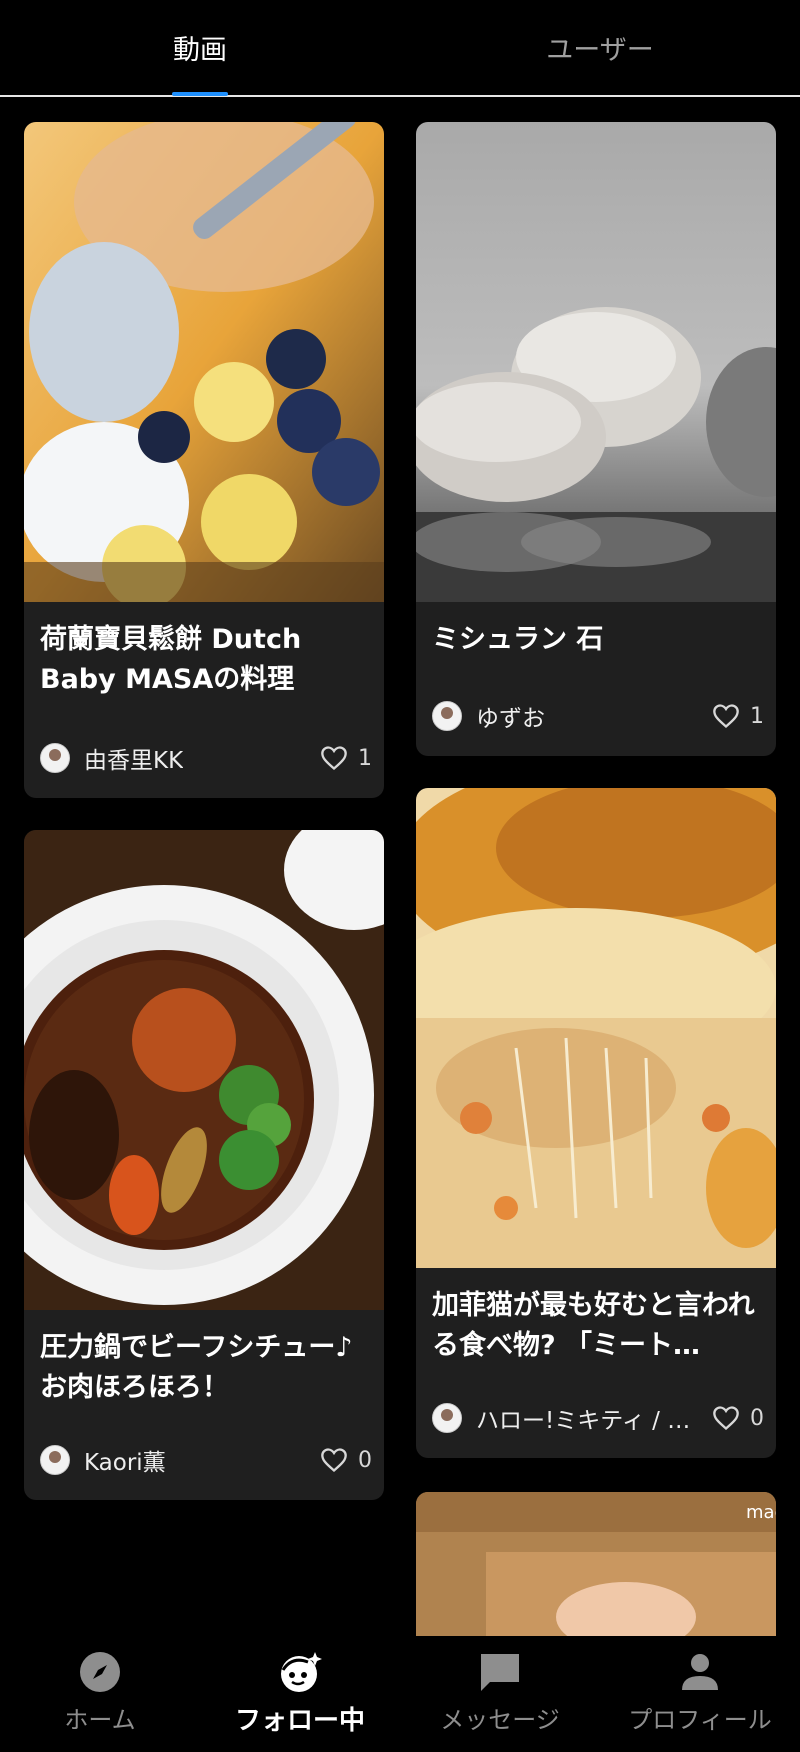 The height and width of the screenshot is (1752, 800). What do you see at coordinates (299, 1721) in the screenshot?
I see `nav-following-label: フォロー中` at bounding box center [299, 1721].